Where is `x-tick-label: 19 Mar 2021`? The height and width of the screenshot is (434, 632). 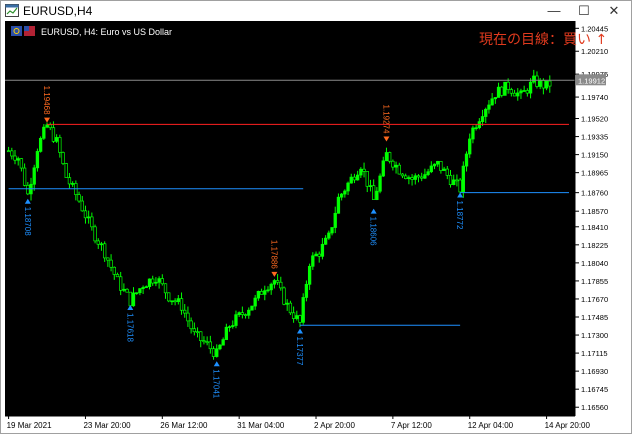 x-tick-label: 19 Mar 2021 is located at coordinates (29, 425).